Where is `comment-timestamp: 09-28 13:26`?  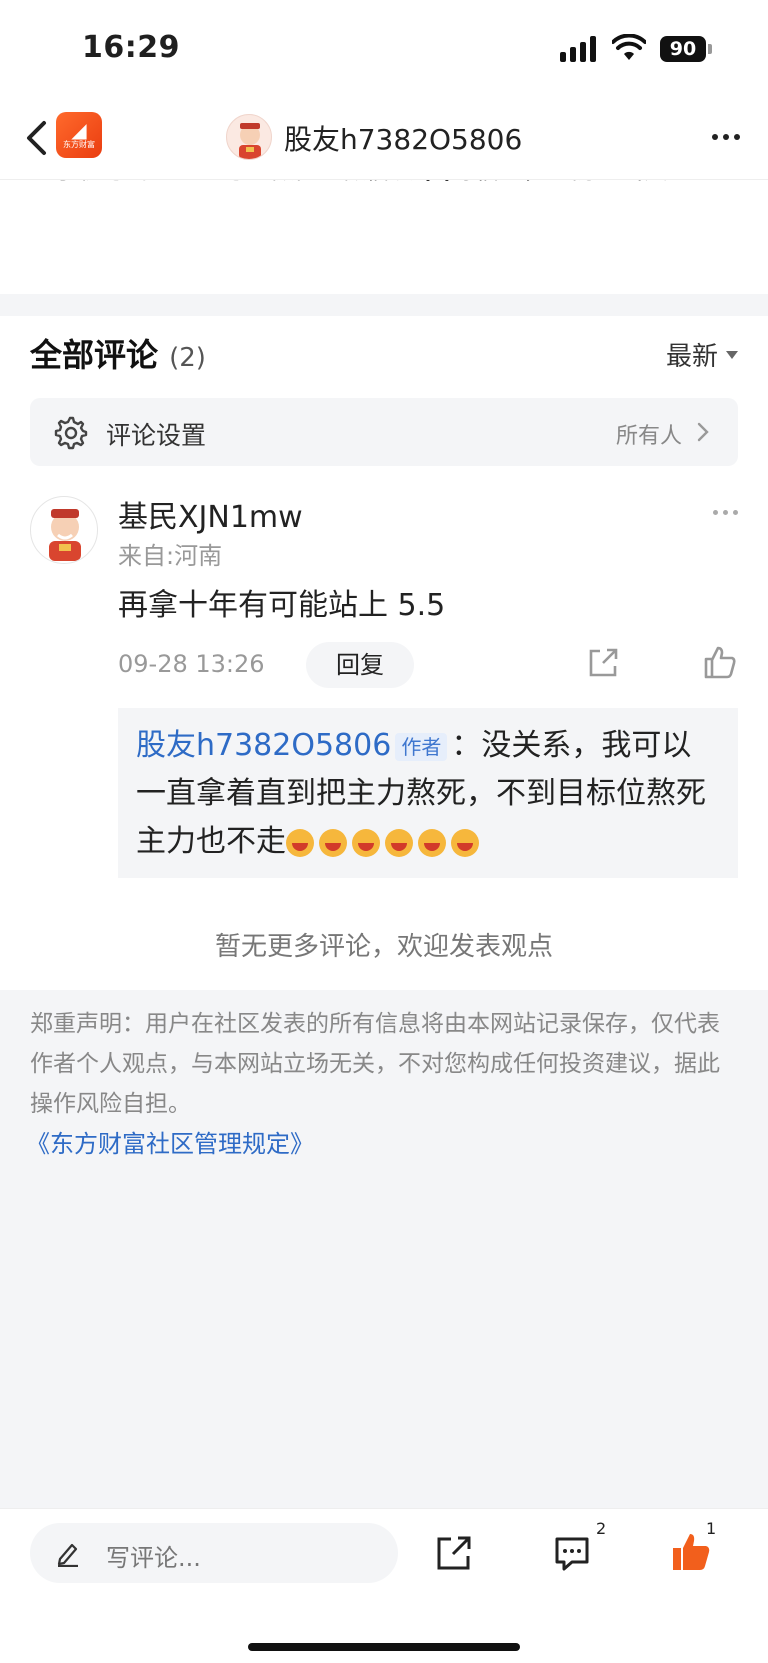
comment-timestamp: 09-28 13:26 is located at coordinates (191, 664).